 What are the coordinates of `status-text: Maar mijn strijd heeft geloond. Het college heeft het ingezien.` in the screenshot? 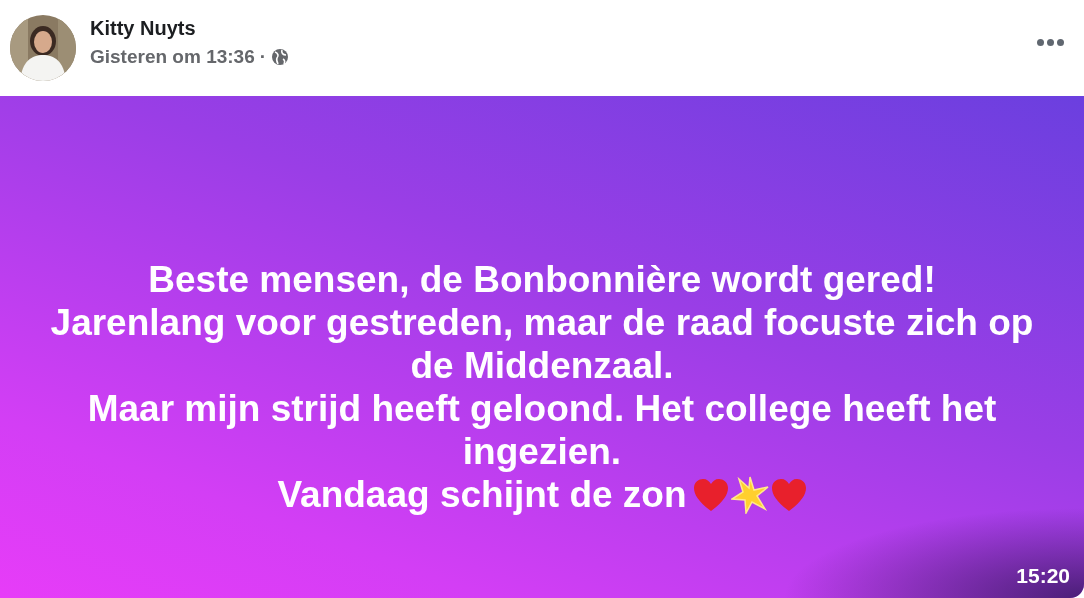 It's located at (542, 430).